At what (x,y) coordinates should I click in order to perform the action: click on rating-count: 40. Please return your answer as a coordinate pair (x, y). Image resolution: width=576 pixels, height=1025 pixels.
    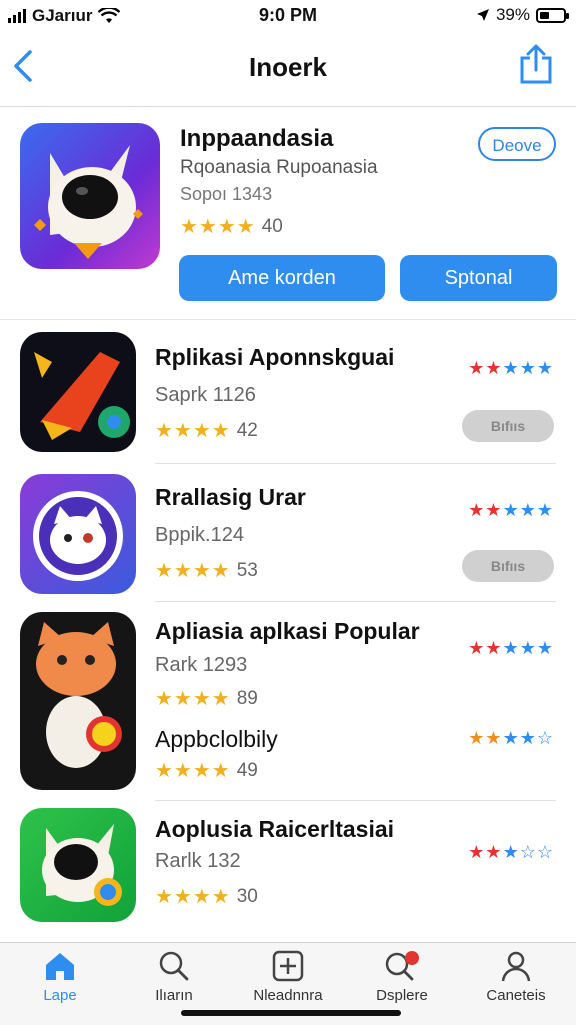
    Looking at the image, I should click on (272, 226).